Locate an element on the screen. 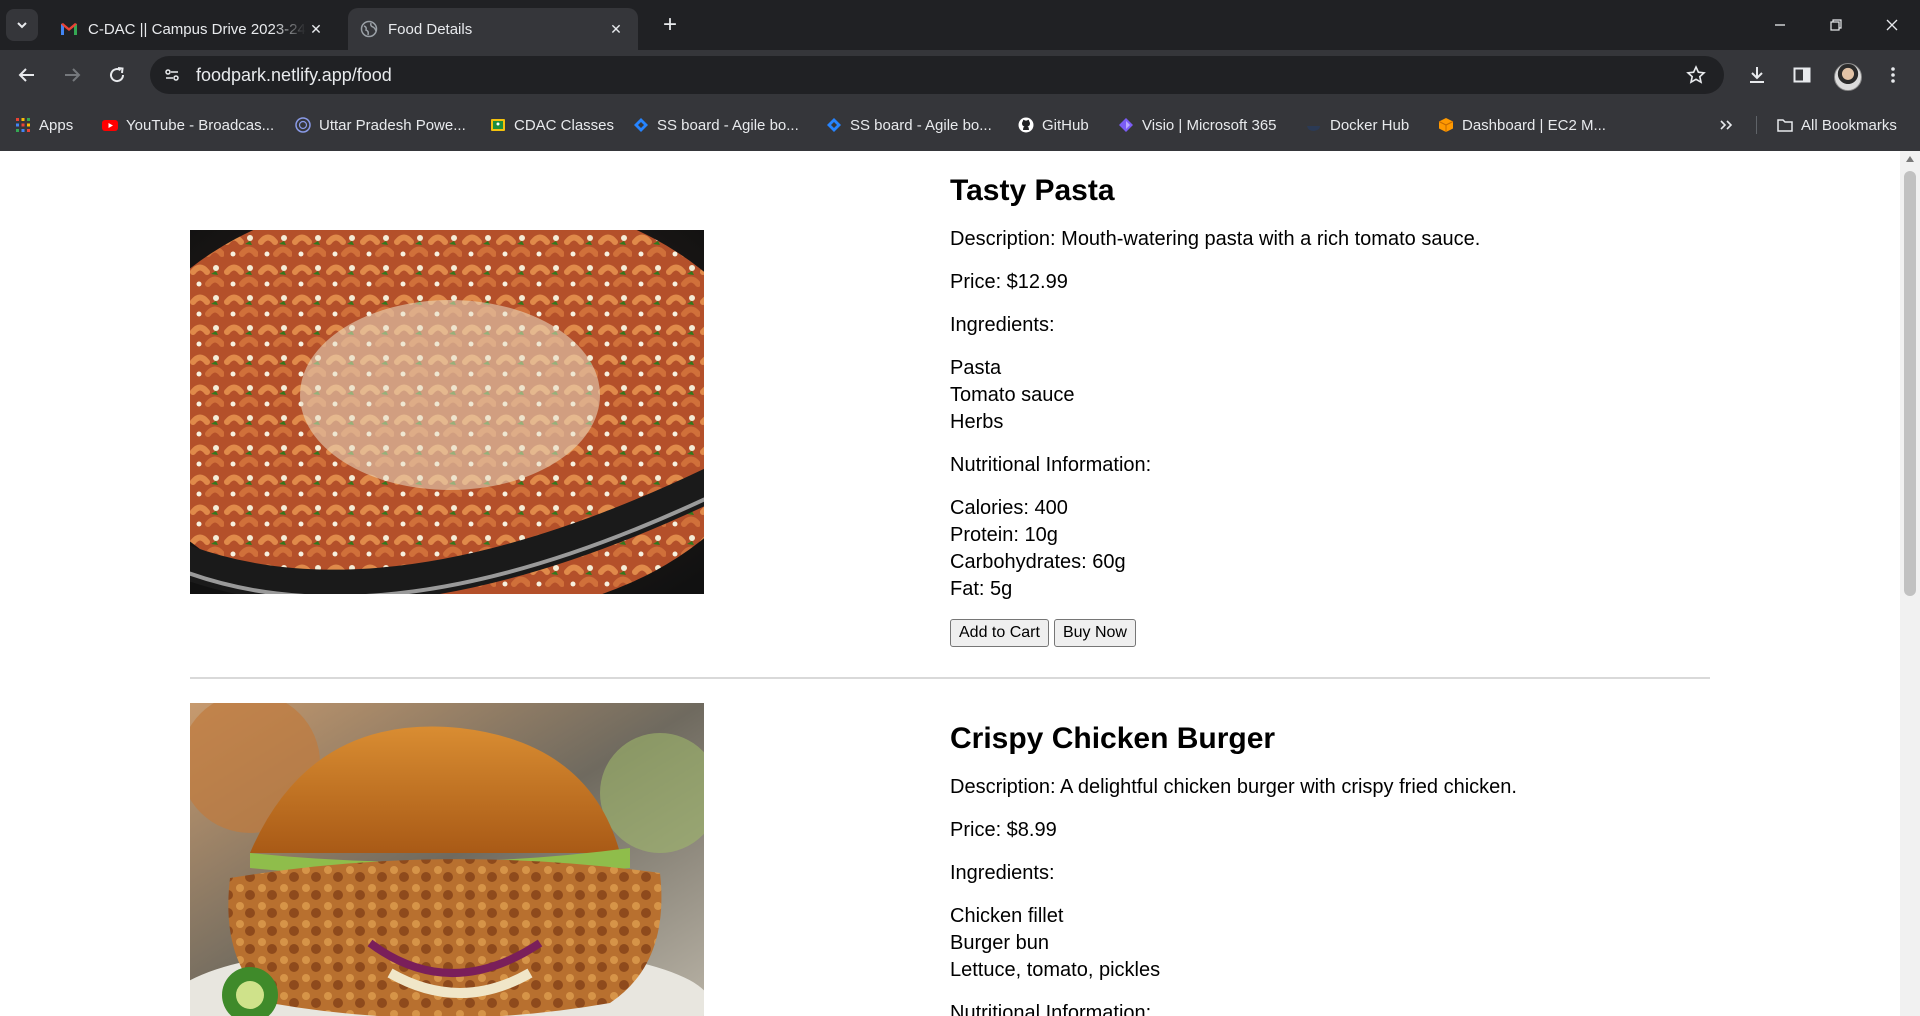  folder-icon is located at coordinates (1785, 125).